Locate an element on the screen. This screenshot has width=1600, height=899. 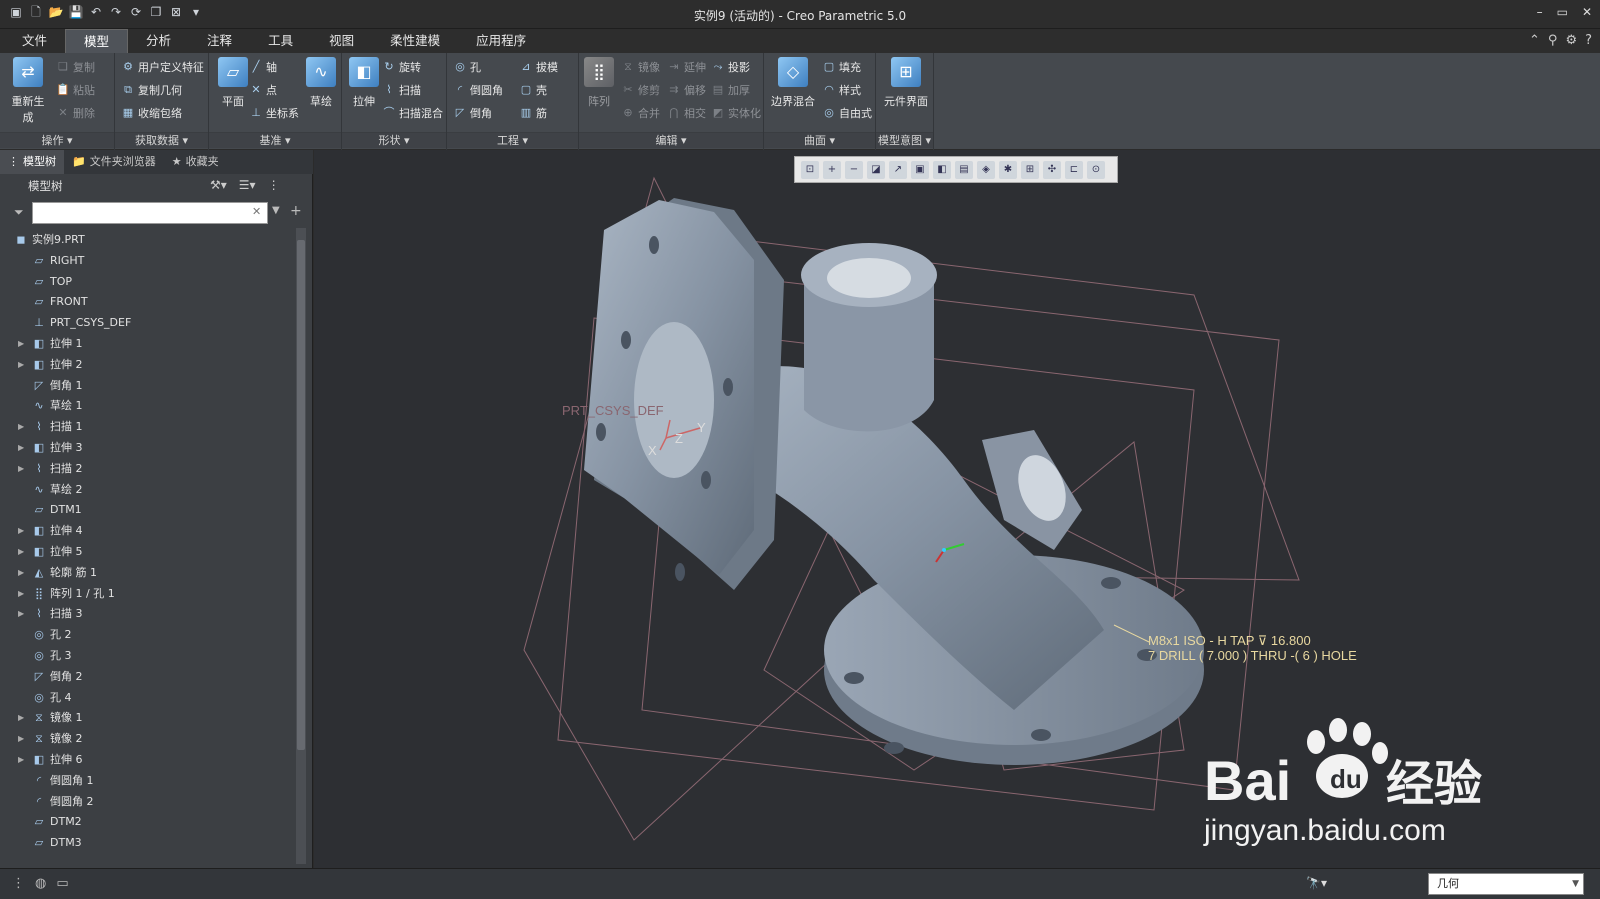
sketch-button: ∿ 草绘 is located at coordinates (321, 83).